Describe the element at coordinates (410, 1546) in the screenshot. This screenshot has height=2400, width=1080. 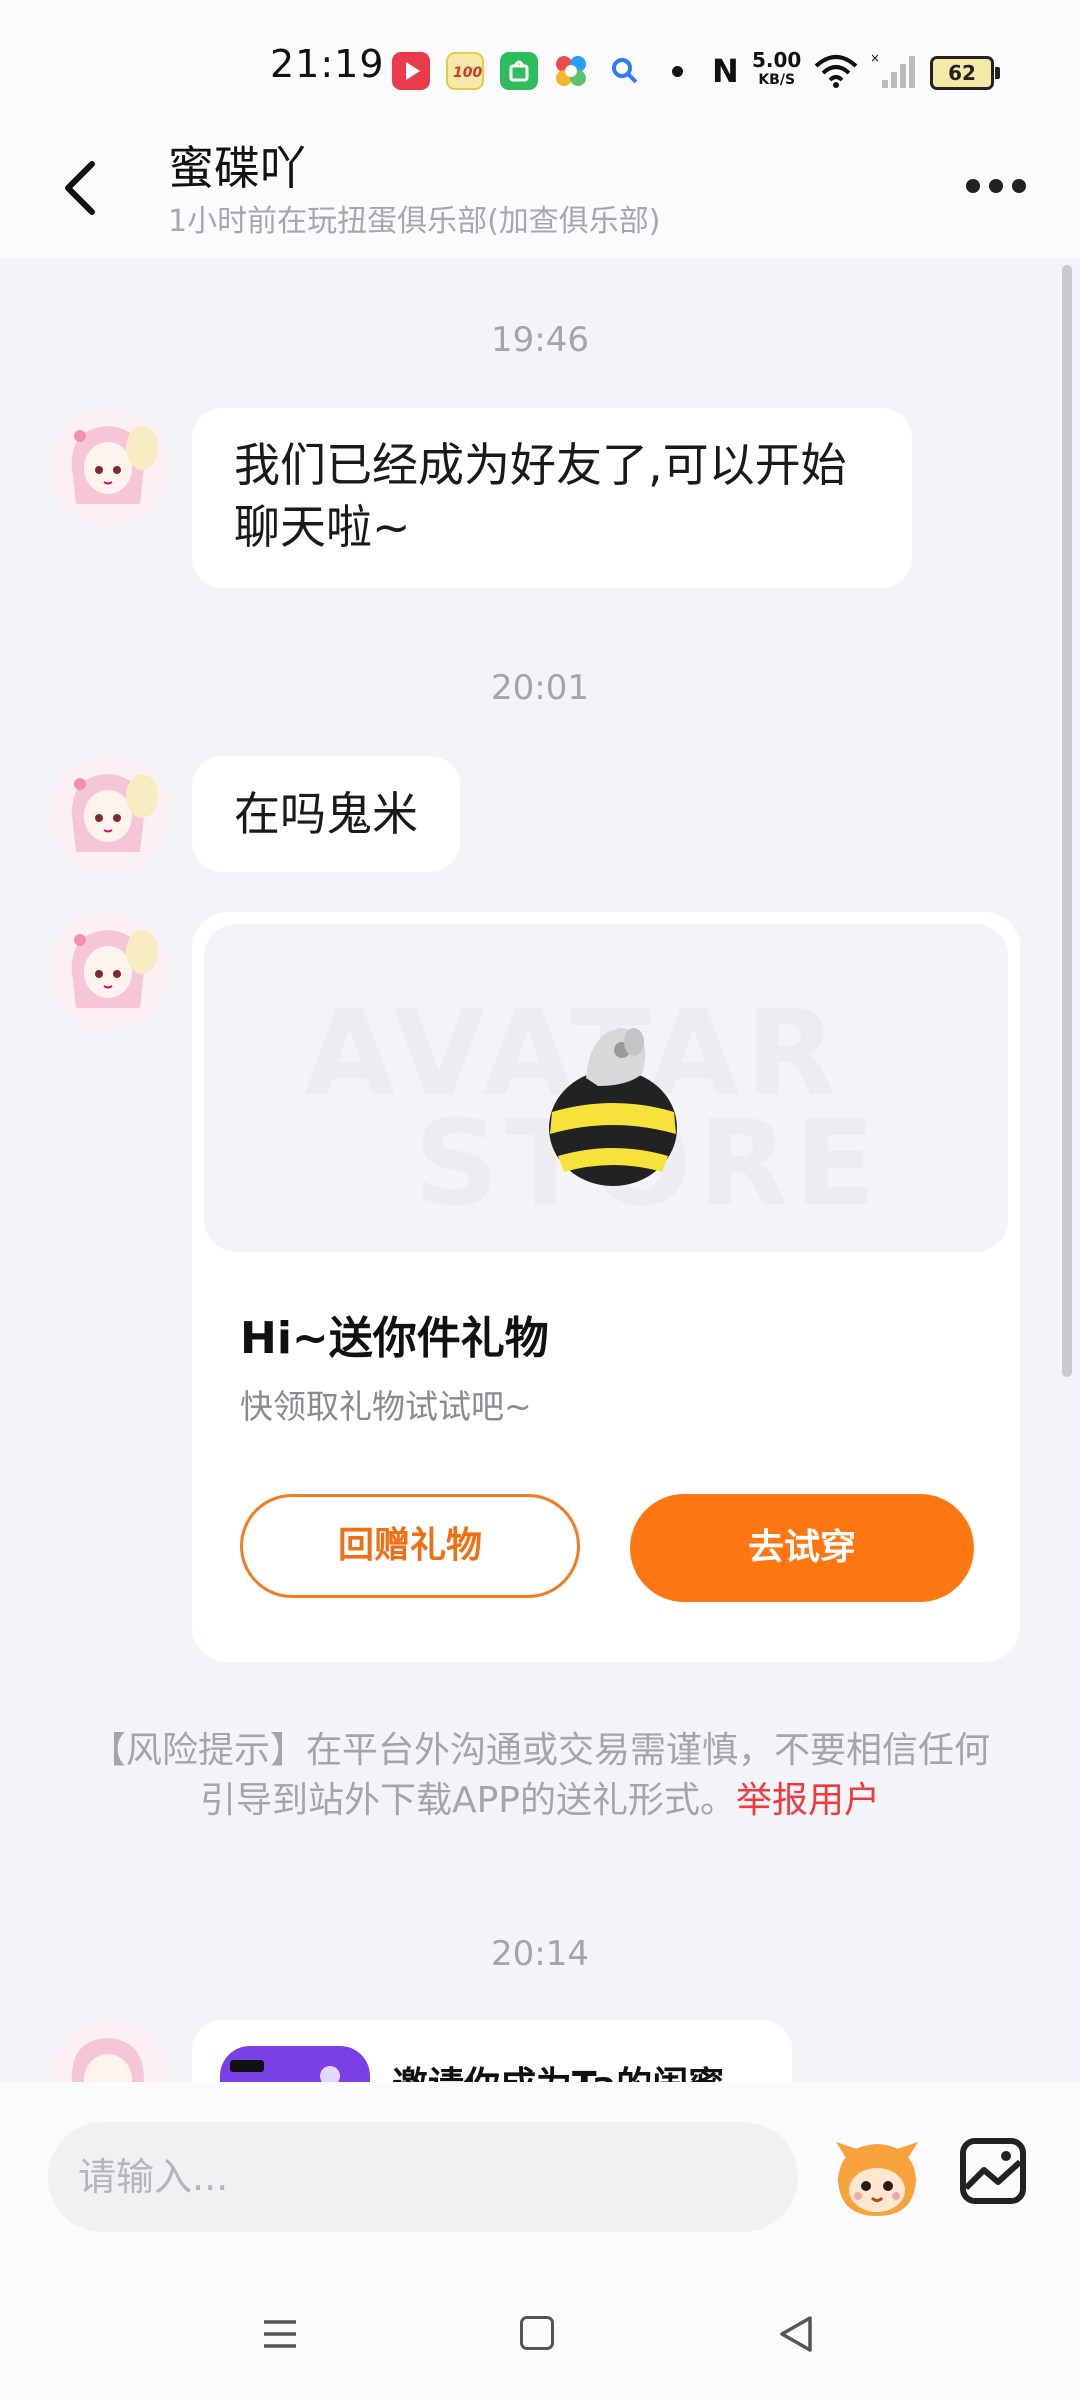
I see `return-gift-button: 回赠礼物` at that location.